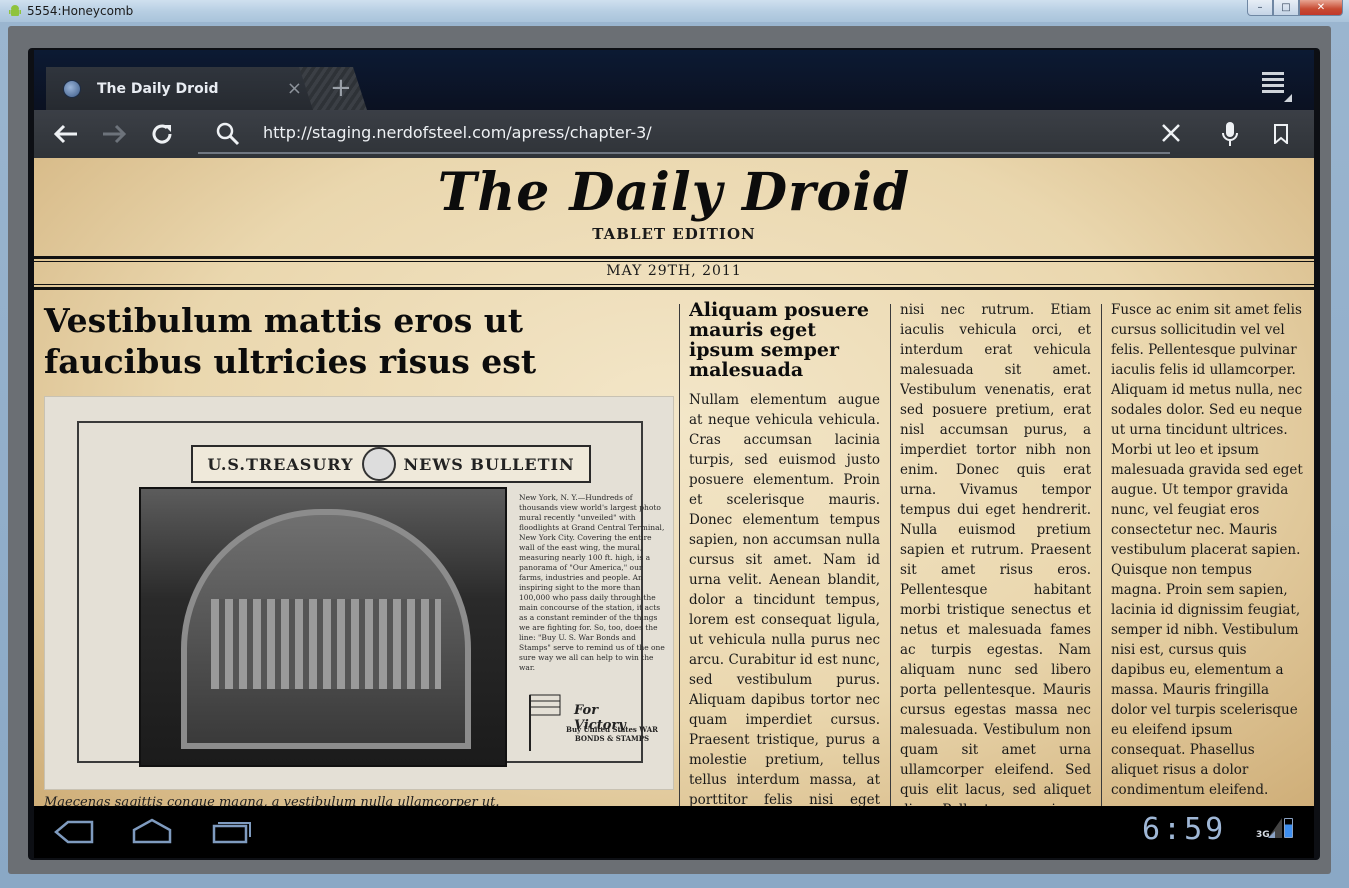 This screenshot has width=1349, height=888. I want to click on reload-icon, so click(162, 134).